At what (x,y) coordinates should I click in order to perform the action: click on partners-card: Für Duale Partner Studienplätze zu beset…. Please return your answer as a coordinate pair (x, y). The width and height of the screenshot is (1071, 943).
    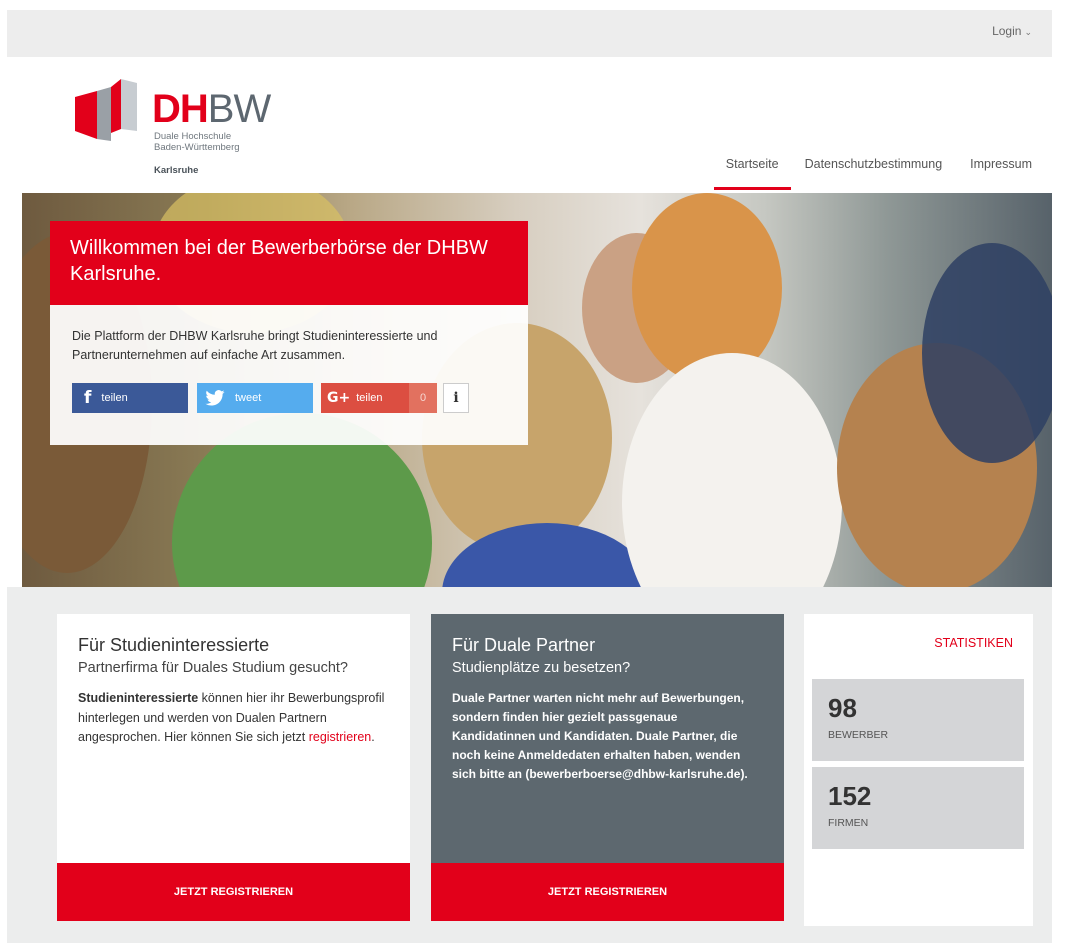
    Looking at the image, I should click on (607, 767).